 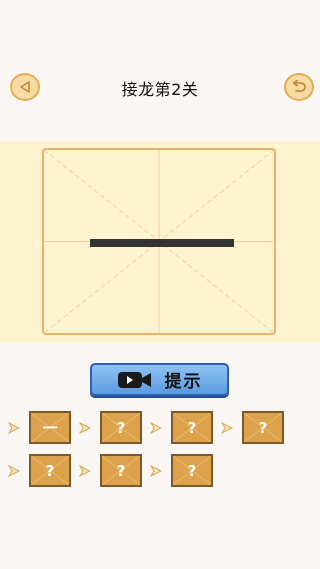 I want to click on undo-icon, so click(x=299, y=86).